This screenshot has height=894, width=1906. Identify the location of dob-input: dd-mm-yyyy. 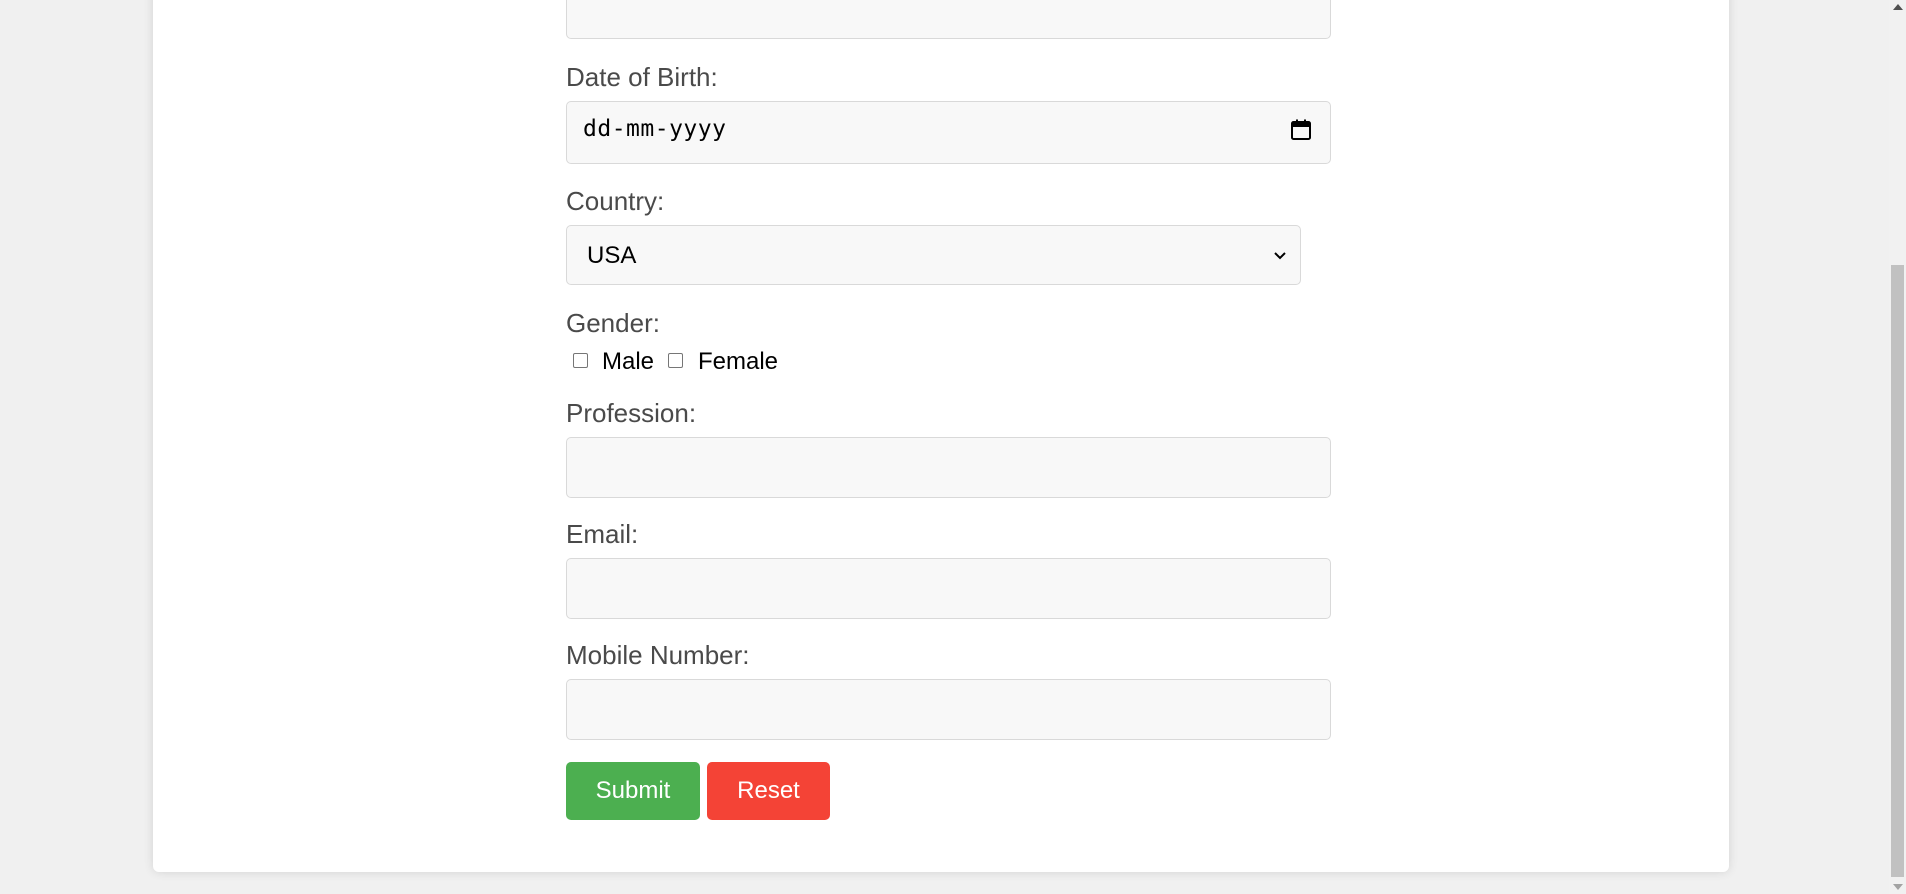
(948, 132).